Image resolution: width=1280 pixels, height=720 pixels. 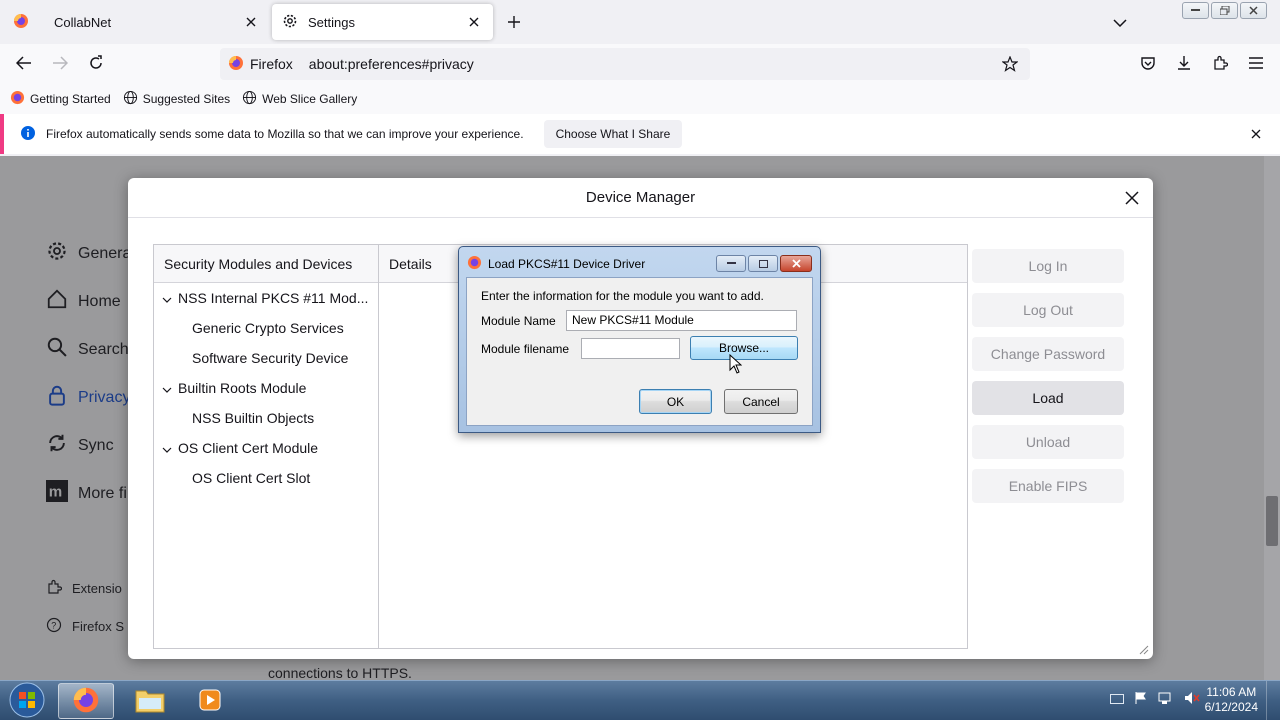 What do you see at coordinates (331, 22) in the screenshot?
I see `tab-title: Settings` at bounding box center [331, 22].